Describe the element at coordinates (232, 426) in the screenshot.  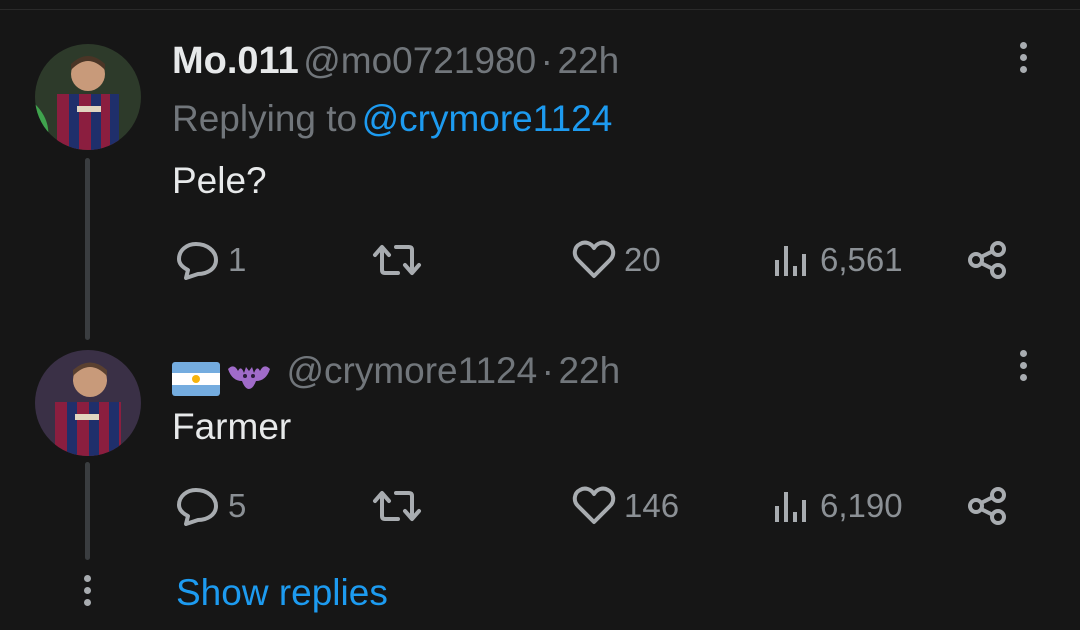
I see `reply-text: Farmer` at that location.